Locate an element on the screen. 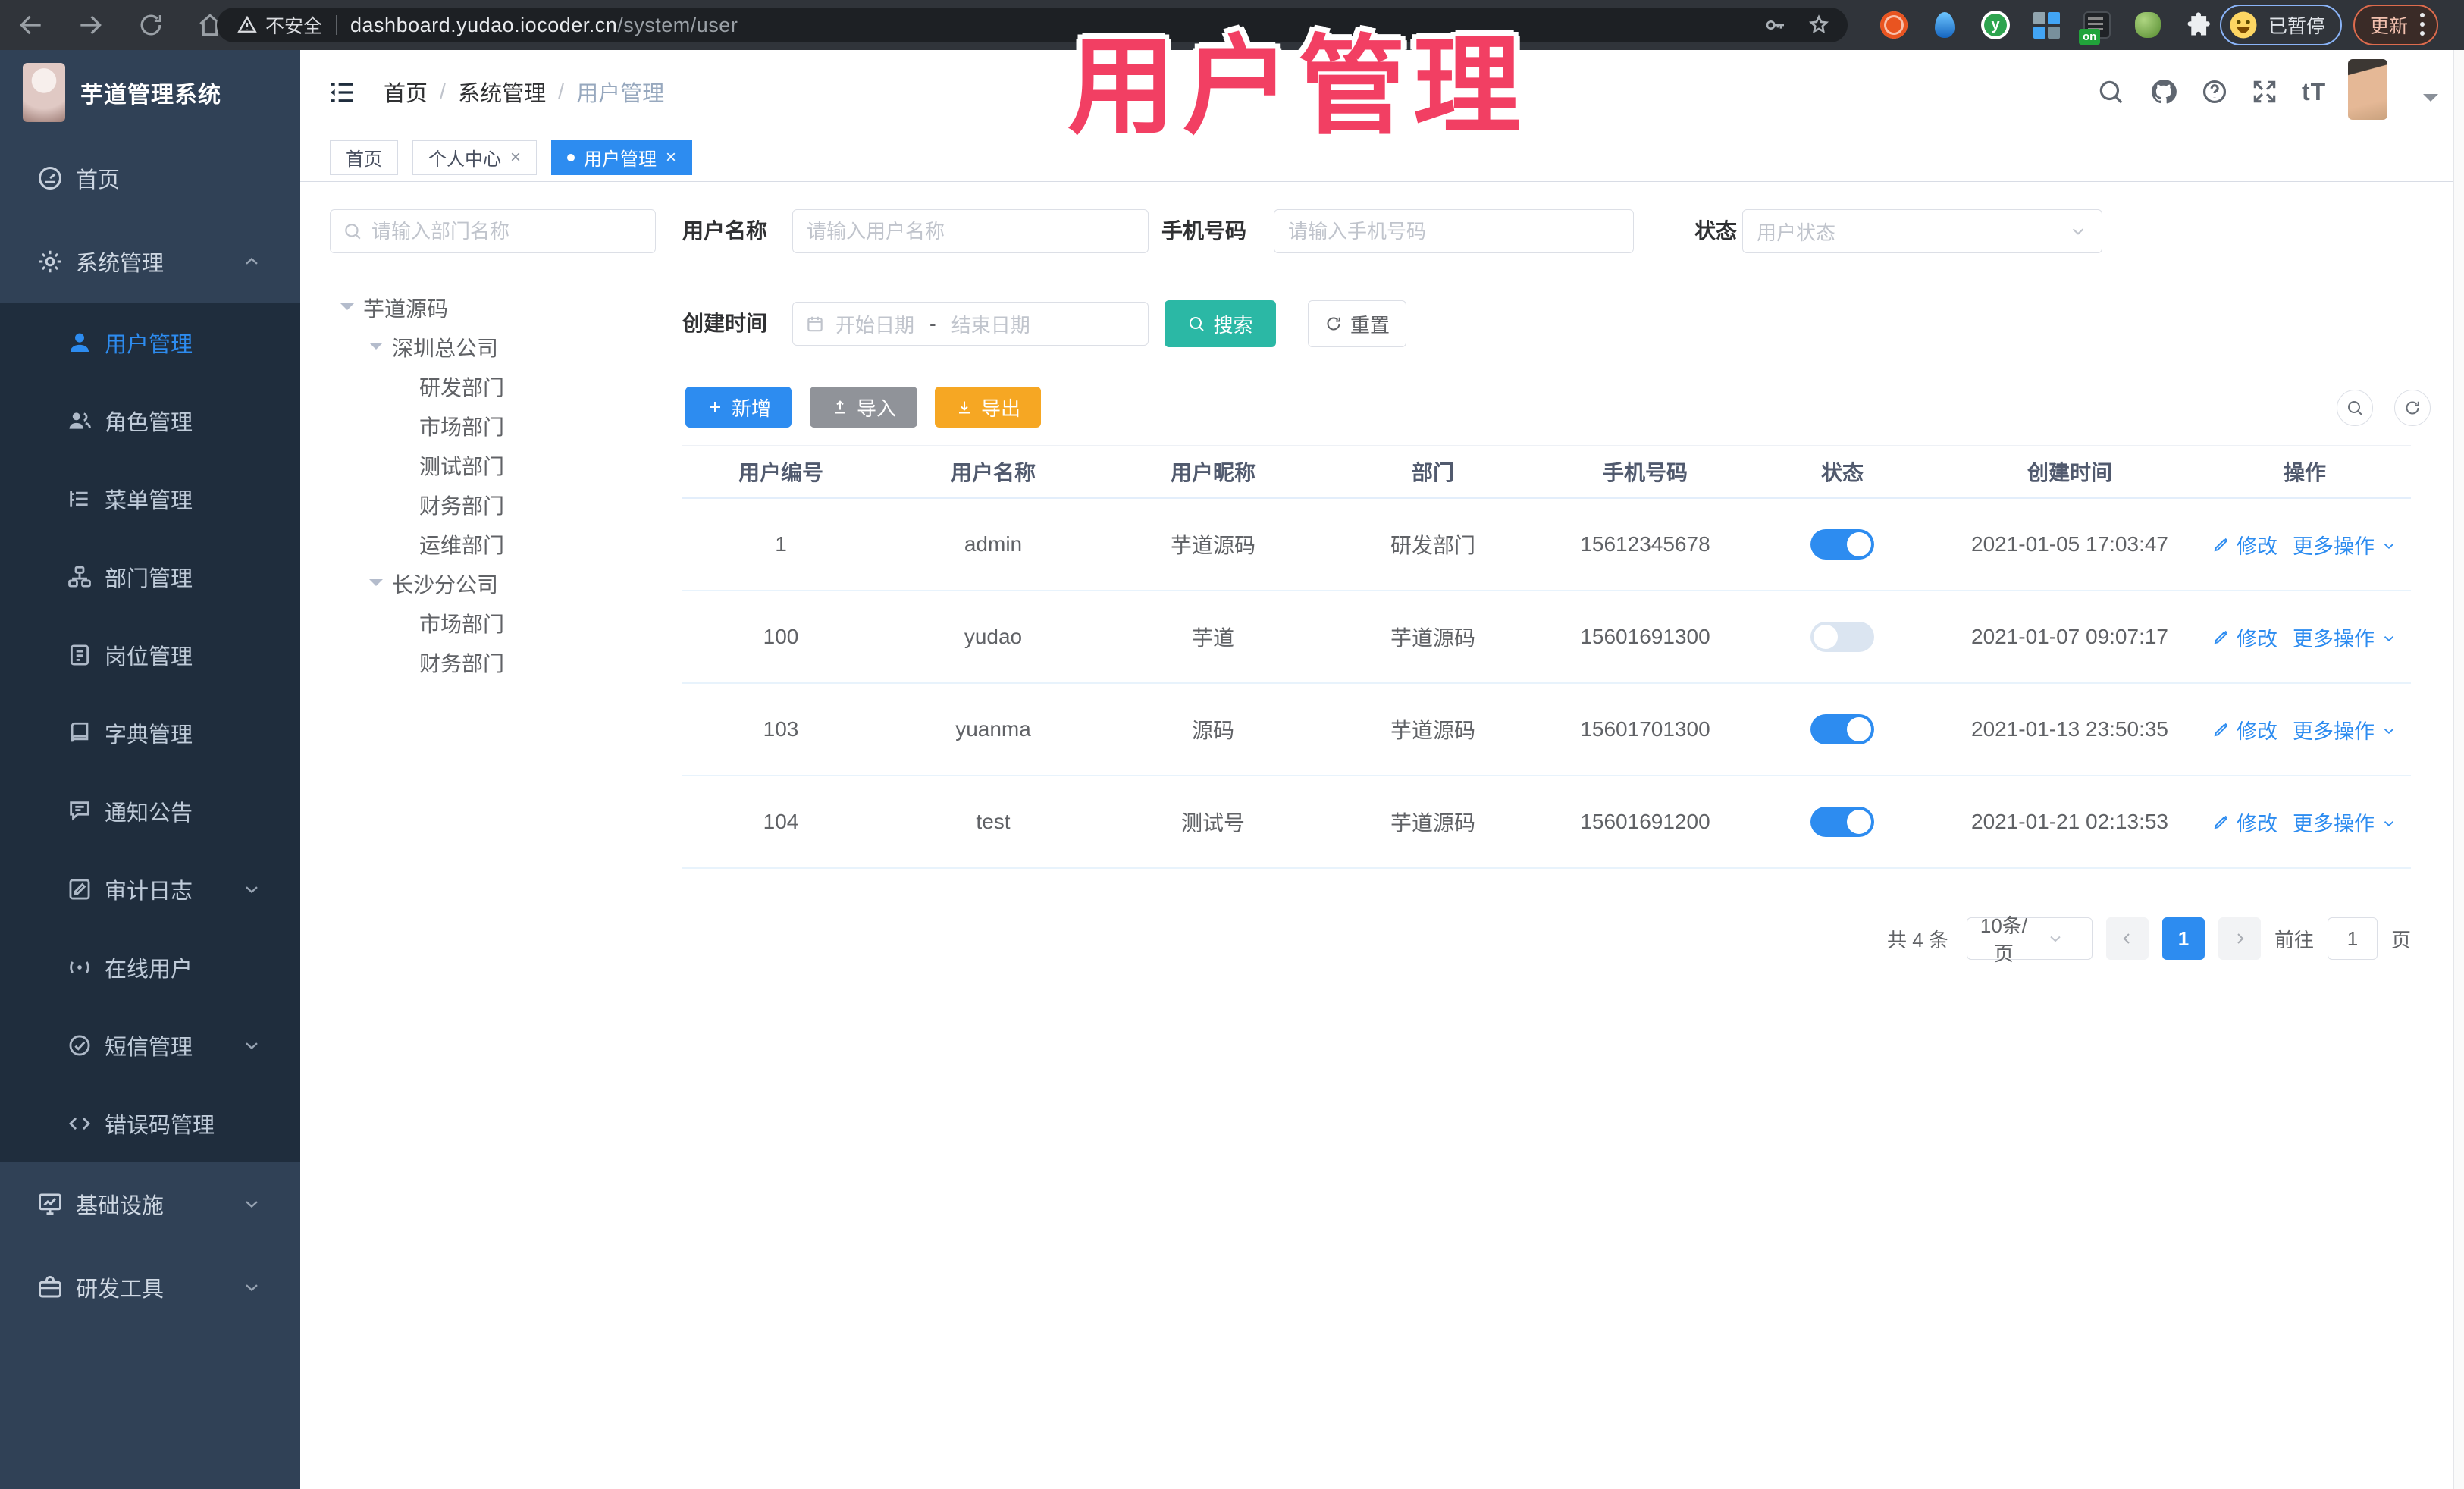 The image size is (2464, 1489). prev-page-button is located at coordinates (2127, 938).